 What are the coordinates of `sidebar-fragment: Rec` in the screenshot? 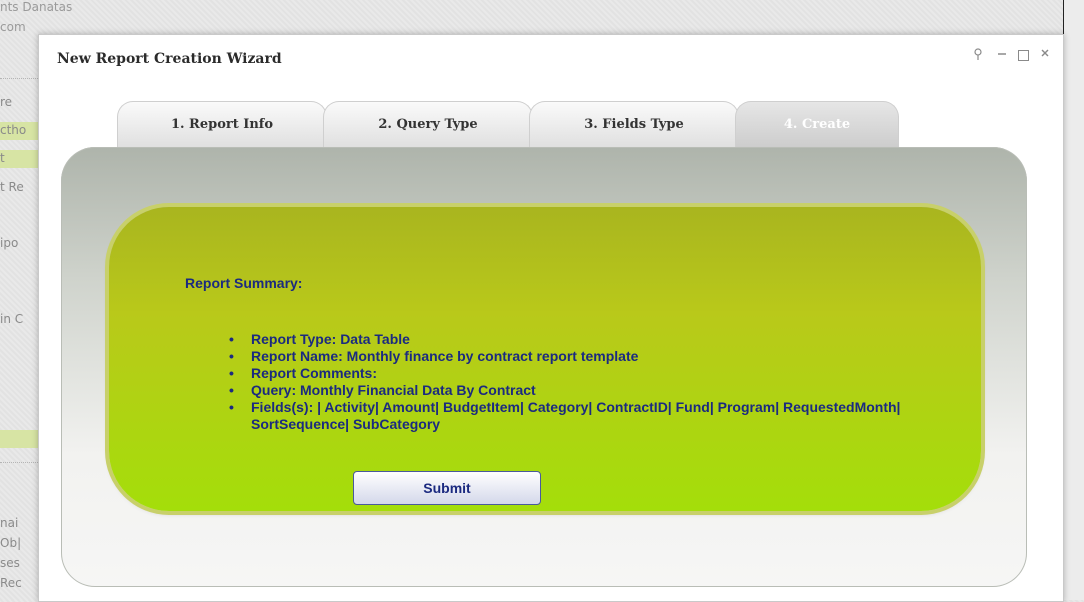 It's located at (11, 583).